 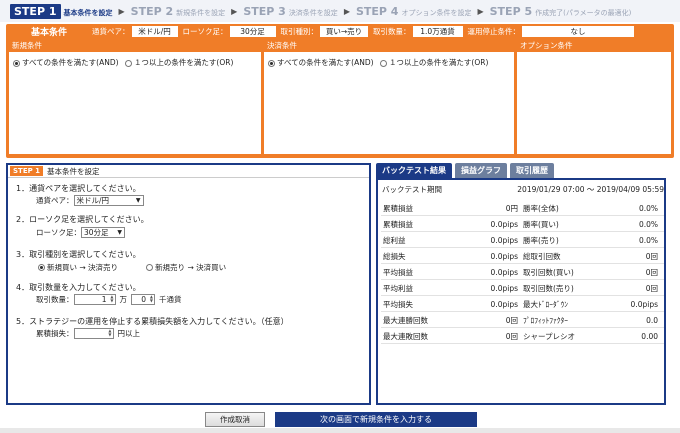 What do you see at coordinates (545, 320) in the screenshot?
I see `cell-label-right: ﾌﾟﾛﾌｨｯﾄﾌｧｸﾀｰ` at bounding box center [545, 320].